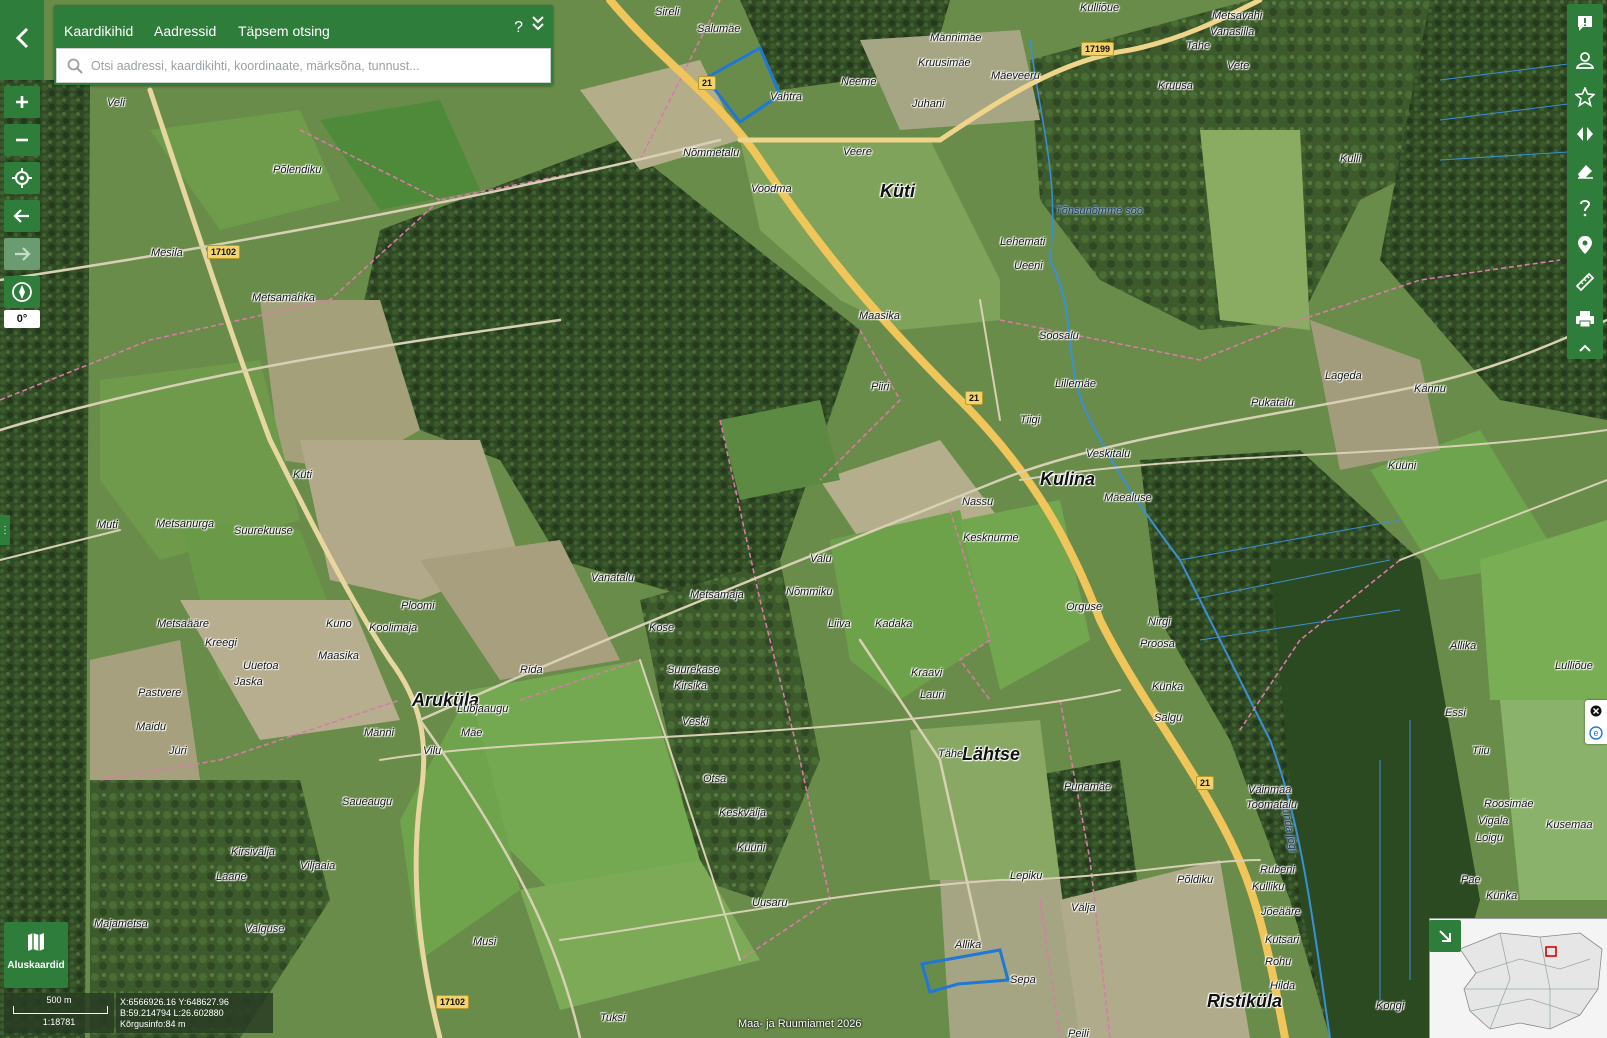 Image resolution: width=1607 pixels, height=1038 pixels. What do you see at coordinates (185, 31) in the screenshot?
I see `tab-addresses: Aadressid` at bounding box center [185, 31].